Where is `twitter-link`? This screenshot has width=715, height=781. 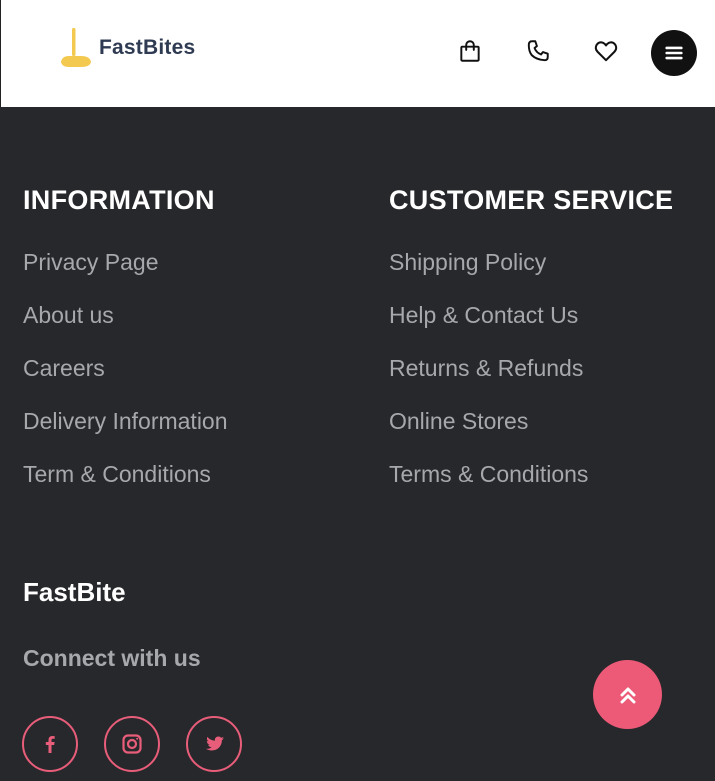
twitter-link is located at coordinates (214, 744).